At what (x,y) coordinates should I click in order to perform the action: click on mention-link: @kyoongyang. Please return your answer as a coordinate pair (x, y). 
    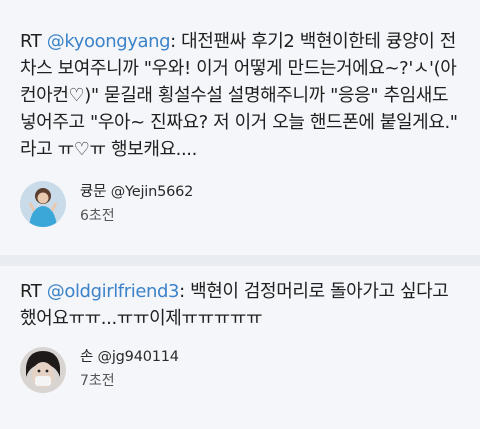
    Looking at the image, I should click on (109, 41).